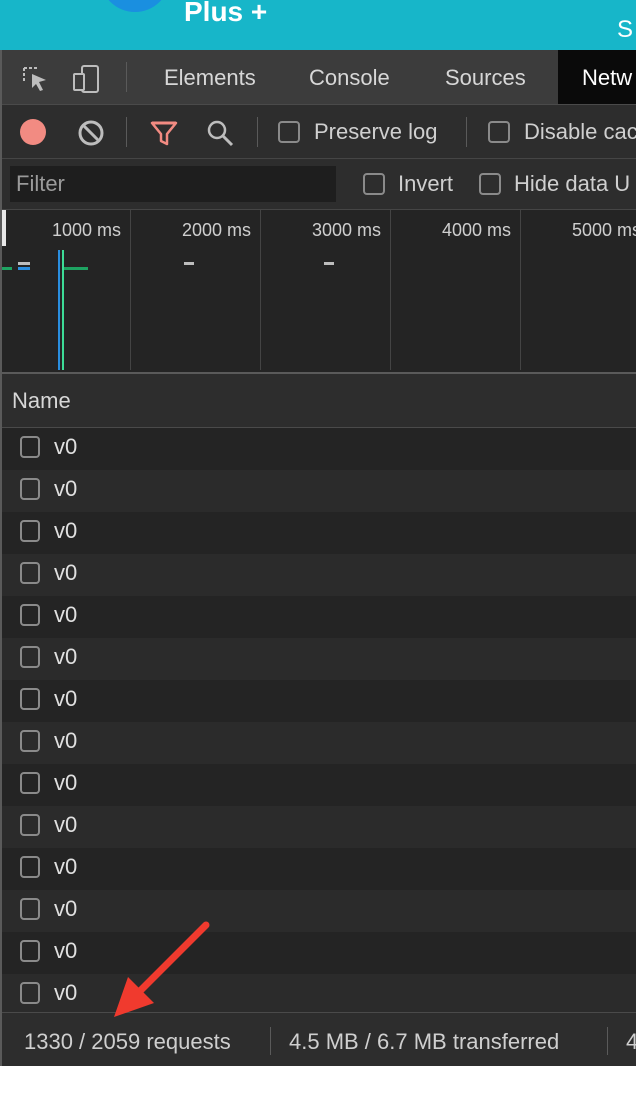 The width and height of the screenshot is (636, 1100). Describe the element at coordinates (319, 401) in the screenshot. I see `name-column-header: Name` at that location.